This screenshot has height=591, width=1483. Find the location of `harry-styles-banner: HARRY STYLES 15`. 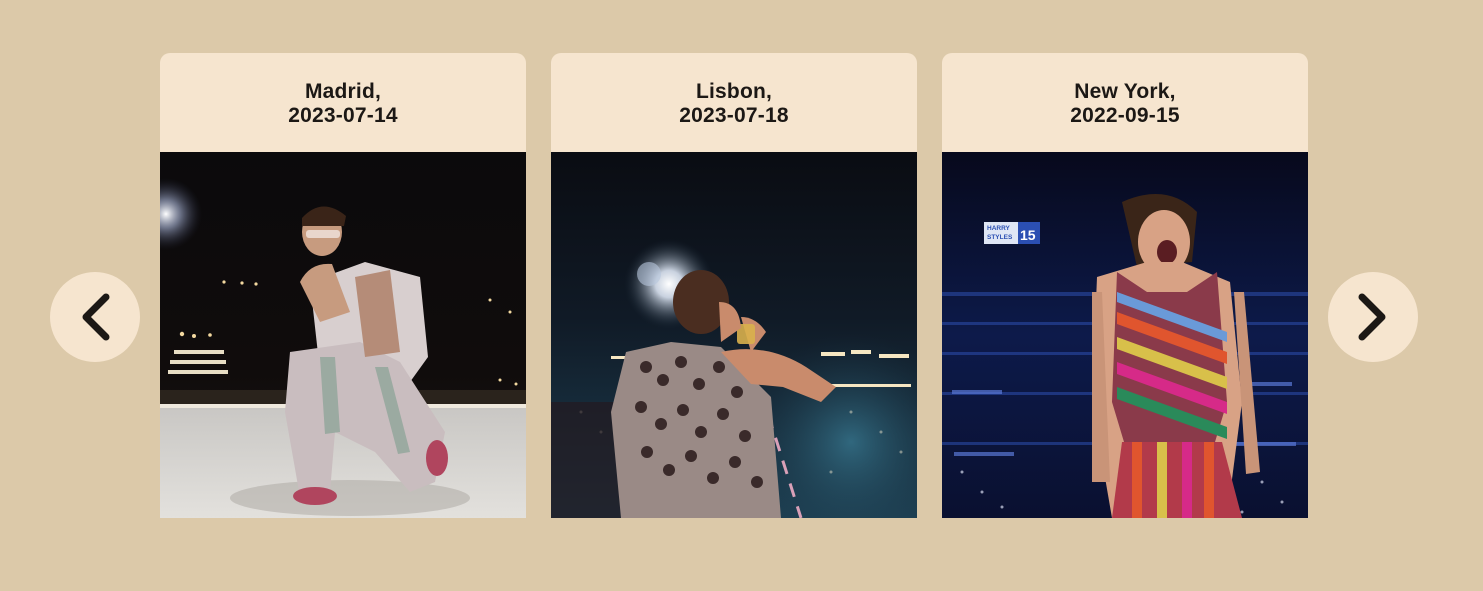

harry-styles-banner: HARRY STYLES 15 is located at coordinates (1012, 233).